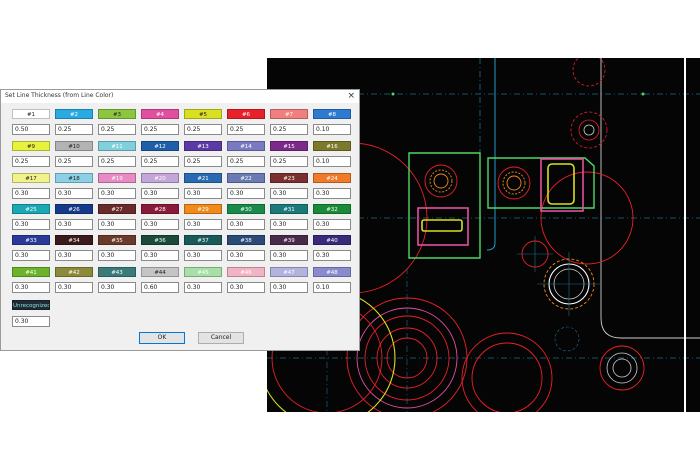  I want to click on unrecognized-color-swatch: Unrecognized Col, so click(31, 305).